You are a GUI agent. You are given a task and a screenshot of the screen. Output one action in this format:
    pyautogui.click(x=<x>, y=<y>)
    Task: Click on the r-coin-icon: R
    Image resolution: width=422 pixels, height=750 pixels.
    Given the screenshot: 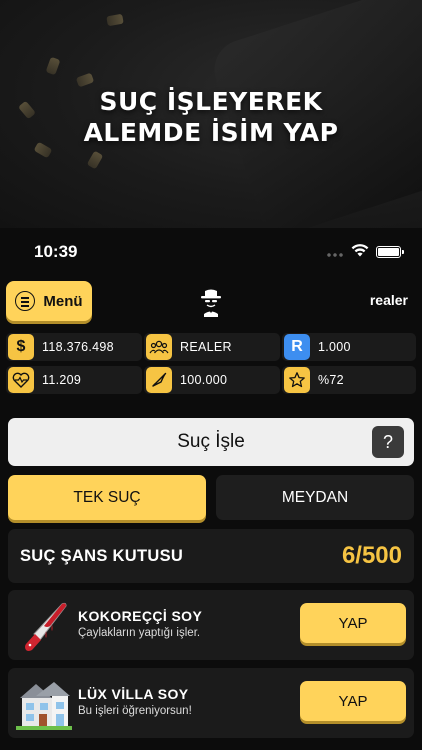 What is the action you would take?
    pyautogui.click(x=297, y=347)
    